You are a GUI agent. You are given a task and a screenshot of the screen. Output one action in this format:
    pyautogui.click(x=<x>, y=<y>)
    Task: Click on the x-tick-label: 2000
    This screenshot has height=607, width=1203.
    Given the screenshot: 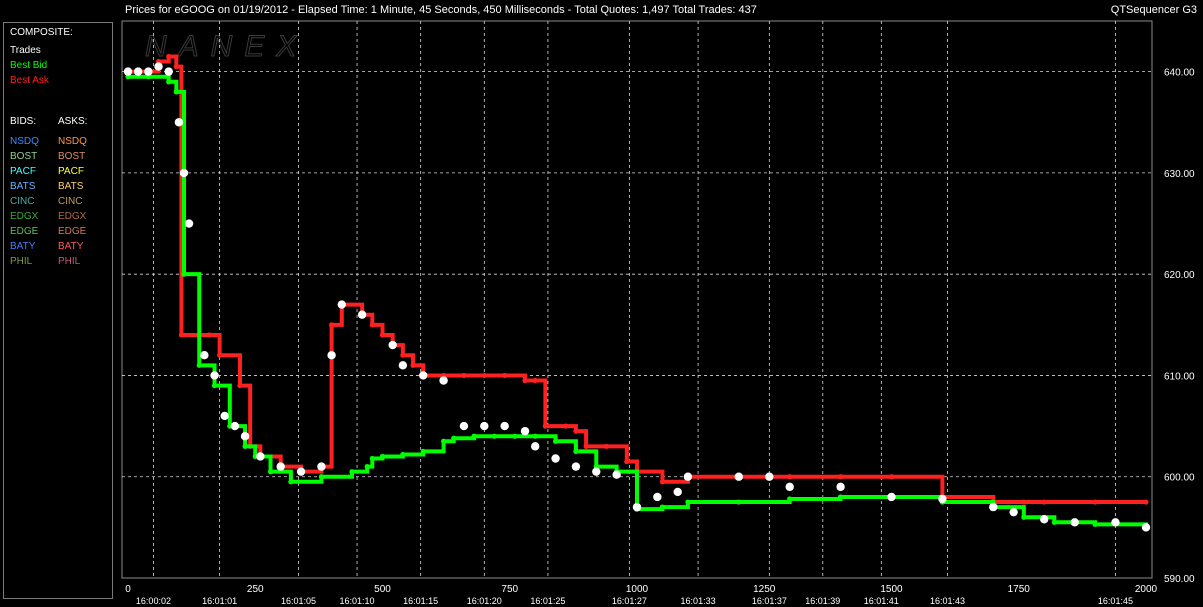 What is the action you would take?
    pyautogui.click(x=1146, y=589)
    